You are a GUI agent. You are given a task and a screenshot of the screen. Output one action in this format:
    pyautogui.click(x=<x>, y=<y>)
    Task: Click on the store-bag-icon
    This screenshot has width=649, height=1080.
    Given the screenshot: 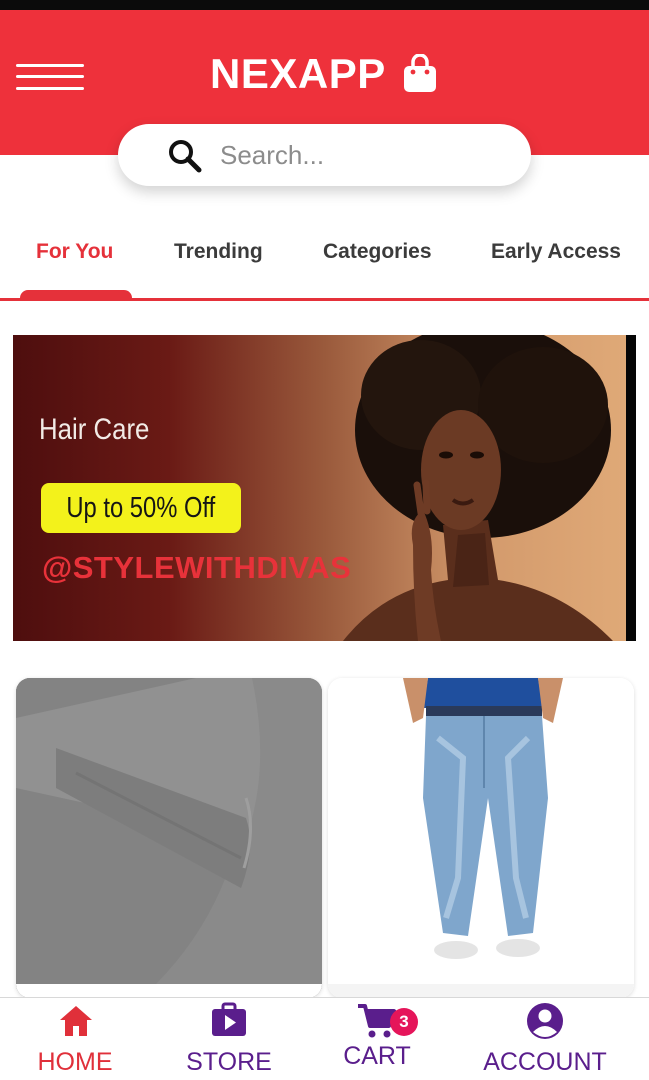 What is the action you would take?
    pyautogui.click(x=229, y=1019)
    